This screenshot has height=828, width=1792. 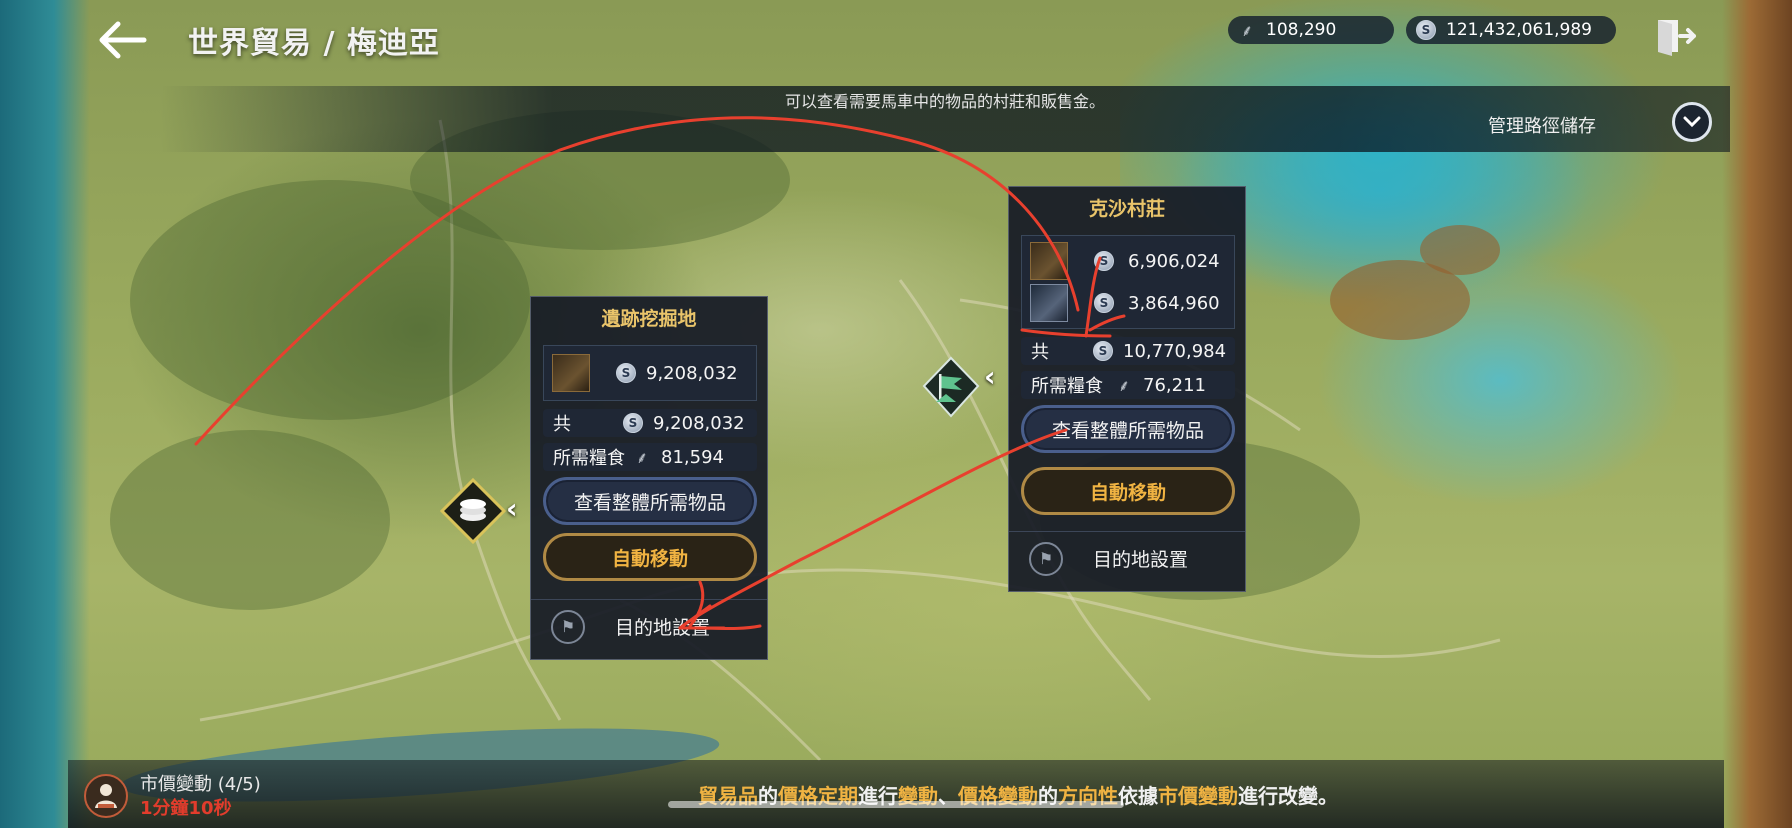 I want to click on top-bar: 世界貿易 / 梅迪亞 ⸙ 108,290 S 121,432,061,989, so click(x=896, y=40).